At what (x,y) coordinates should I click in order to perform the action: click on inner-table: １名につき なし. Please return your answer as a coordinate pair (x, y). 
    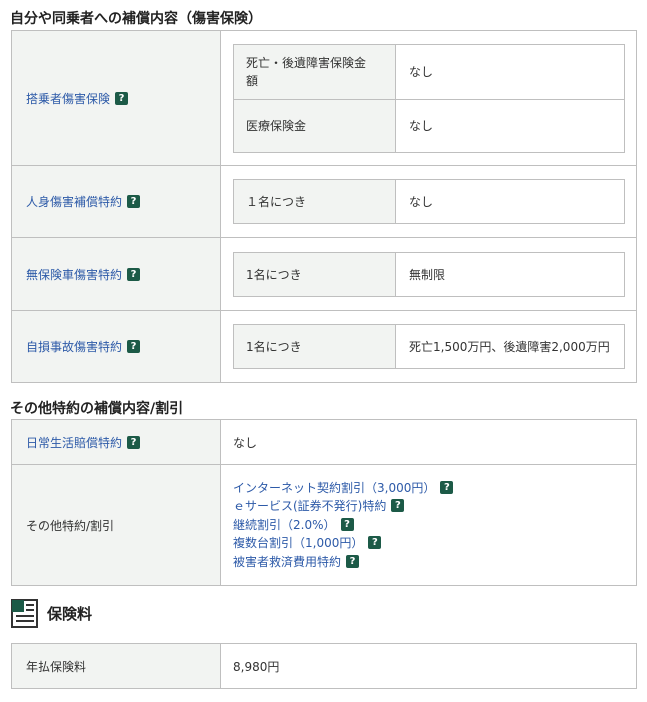
    Looking at the image, I should click on (429, 201).